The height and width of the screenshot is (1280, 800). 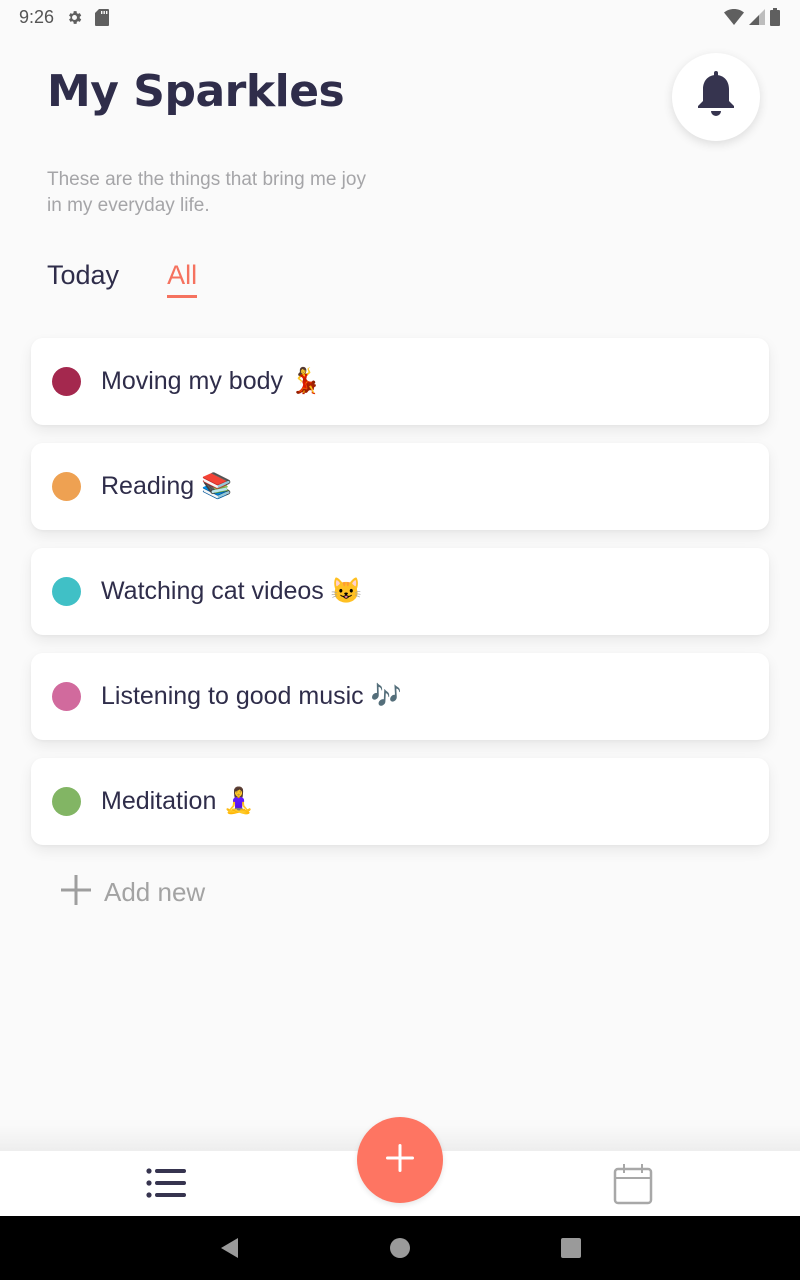 What do you see at coordinates (167, 1183) in the screenshot?
I see `nav-list-button` at bounding box center [167, 1183].